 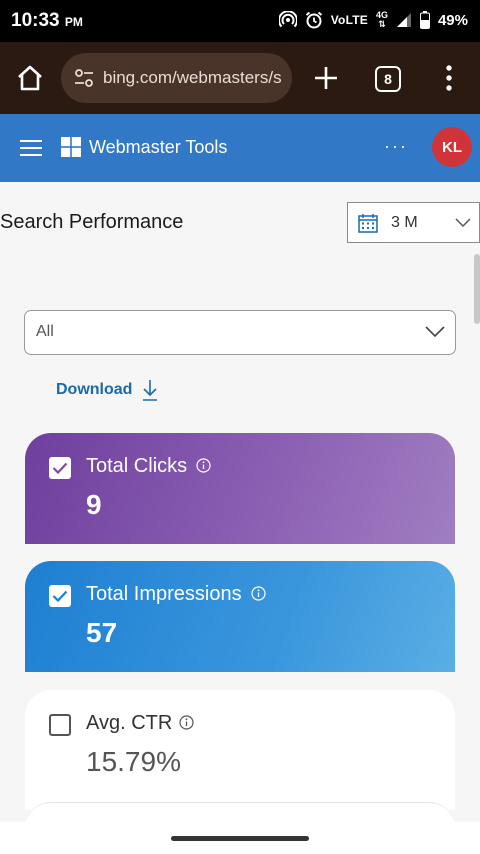 What do you see at coordinates (240, 332) in the screenshot?
I see `filter-dropdown: All` at bounding box center [240, 332].